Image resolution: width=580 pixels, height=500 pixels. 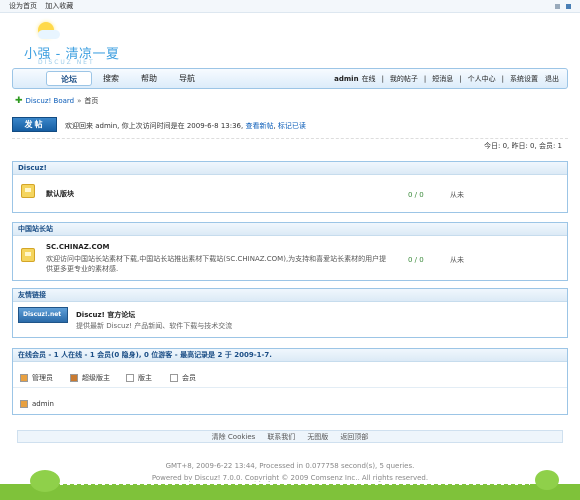 I want to click on profile-link: 个人中心, so click(x=482, y=79).